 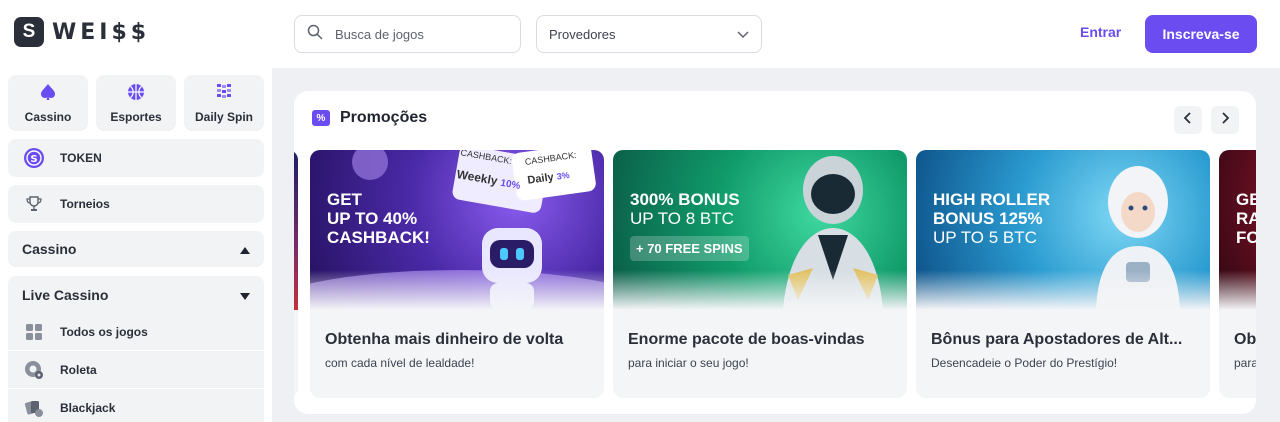 I want to click on promo-card-partial-right: GE RA FO Ob para, so click(x=1237, y=274).